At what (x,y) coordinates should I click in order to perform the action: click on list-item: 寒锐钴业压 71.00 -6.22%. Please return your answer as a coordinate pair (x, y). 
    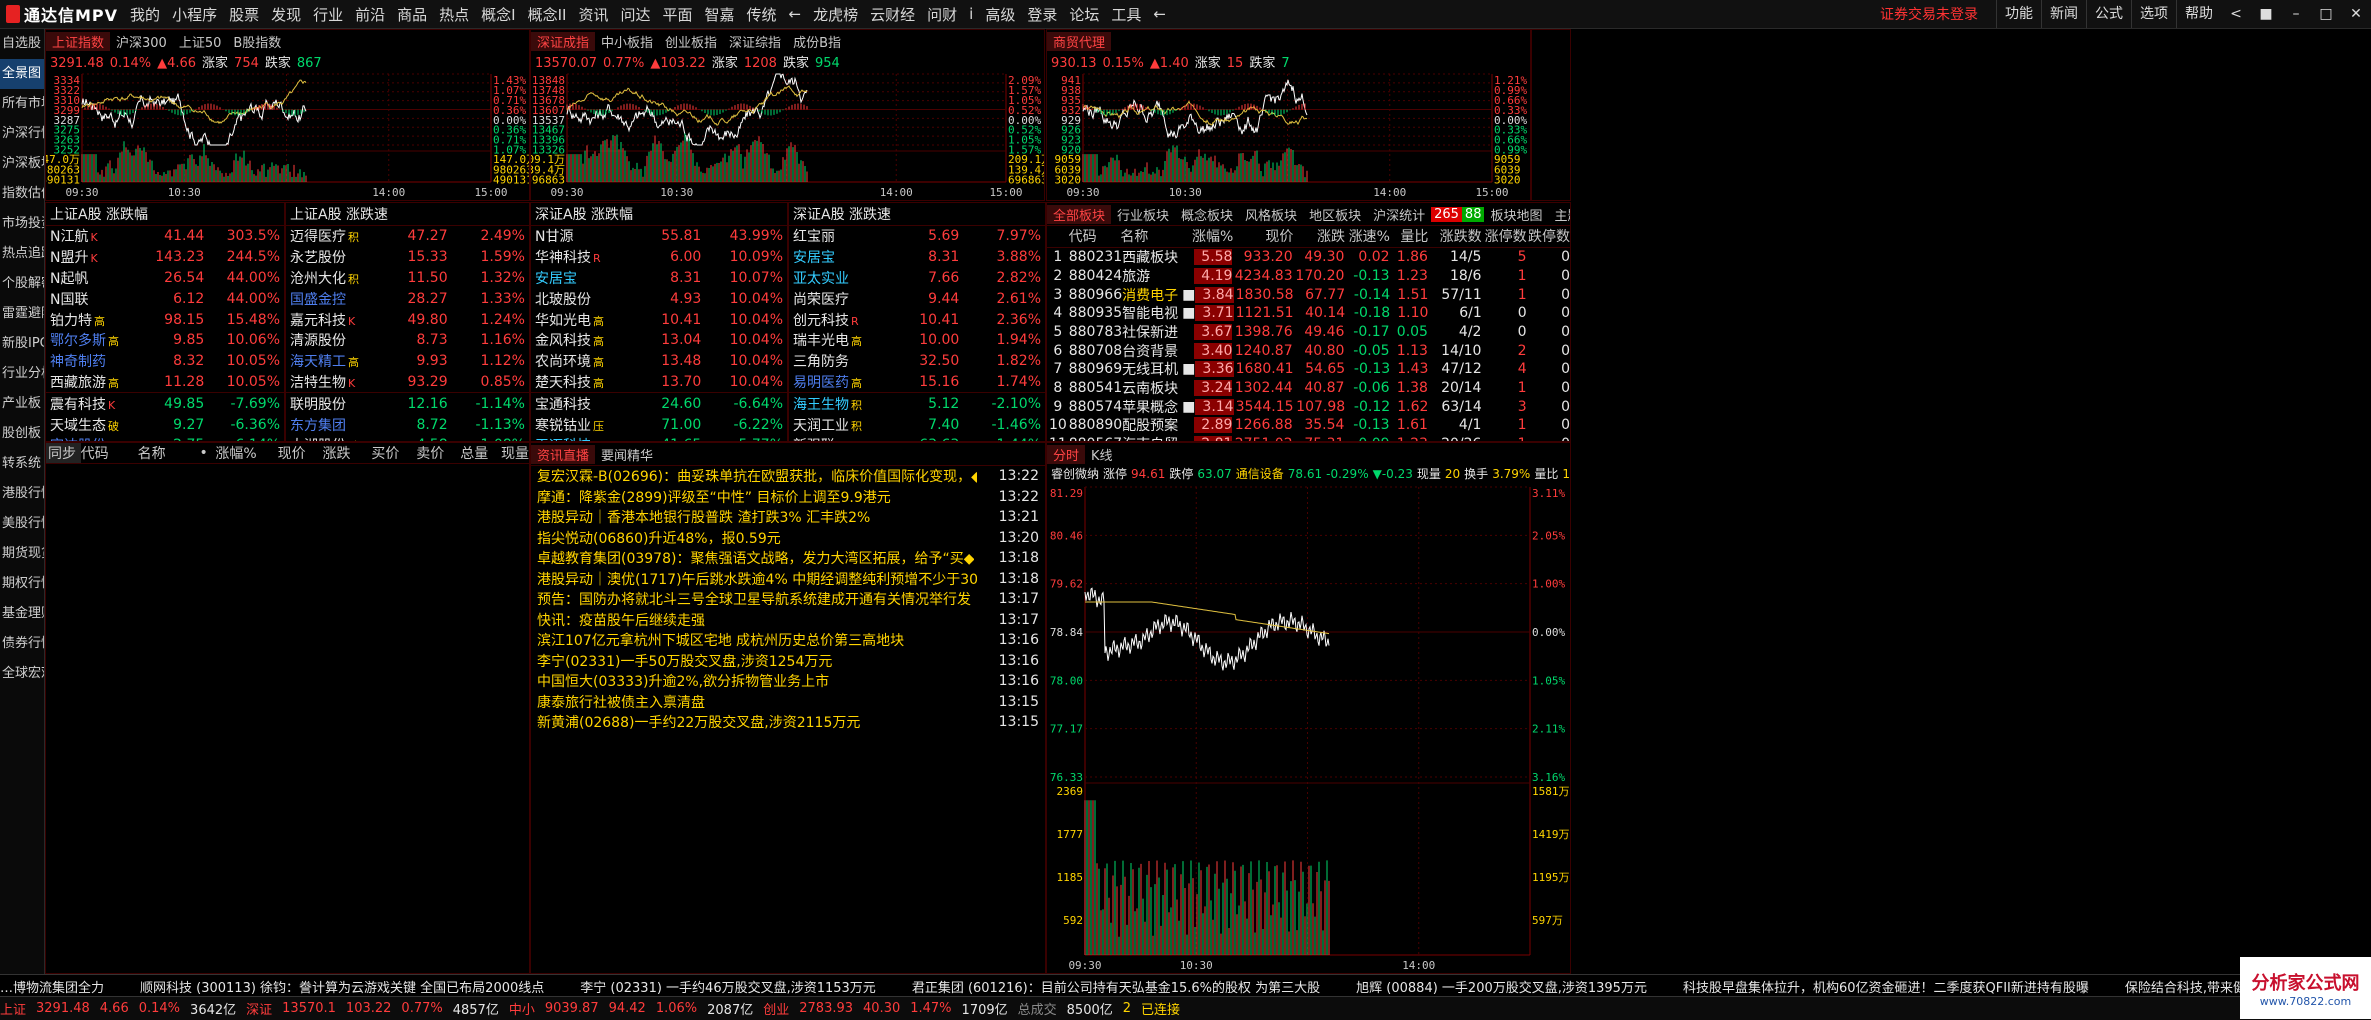
    Looking at the image, I should click on (659, 424).